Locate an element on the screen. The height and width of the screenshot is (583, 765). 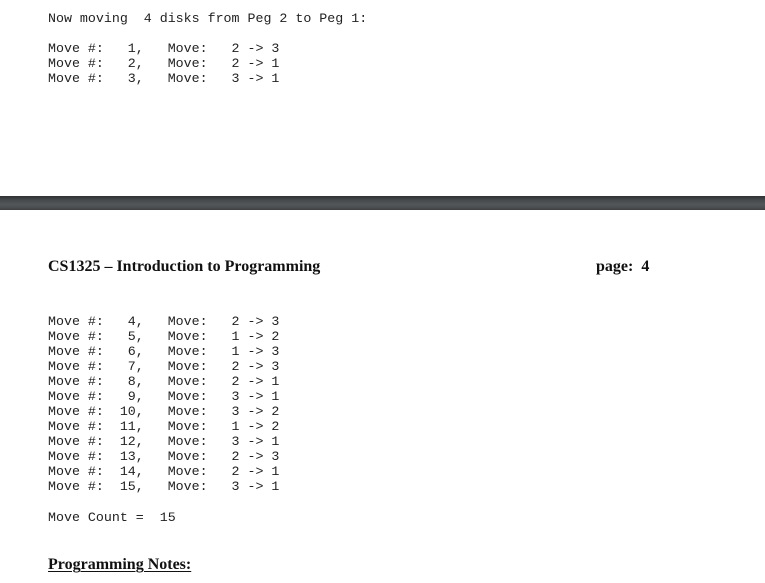
move-row: Move #: 3, Move: 3 -> 1 is located at coordinates (164, 78).